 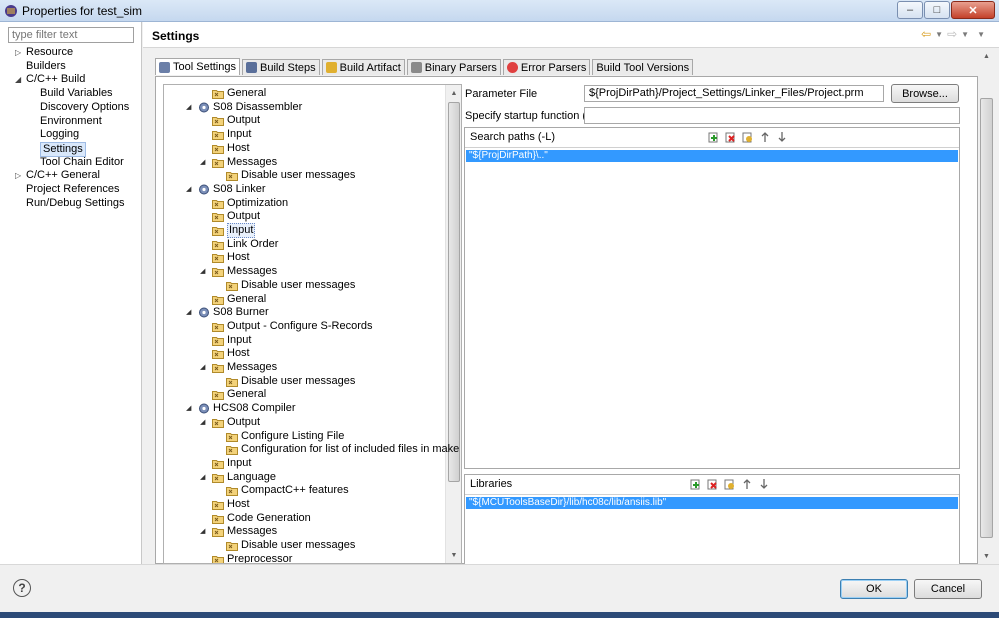 What do you see at coordinates (22, 588) in the screenshot?
I see `help-icon: ?` at bounding box center [22, 588].